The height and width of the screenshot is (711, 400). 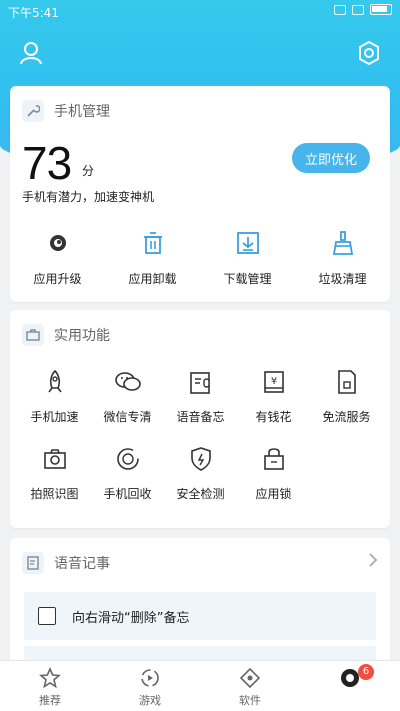 I want to click on alarm-icon, so click(x=340, y=9).